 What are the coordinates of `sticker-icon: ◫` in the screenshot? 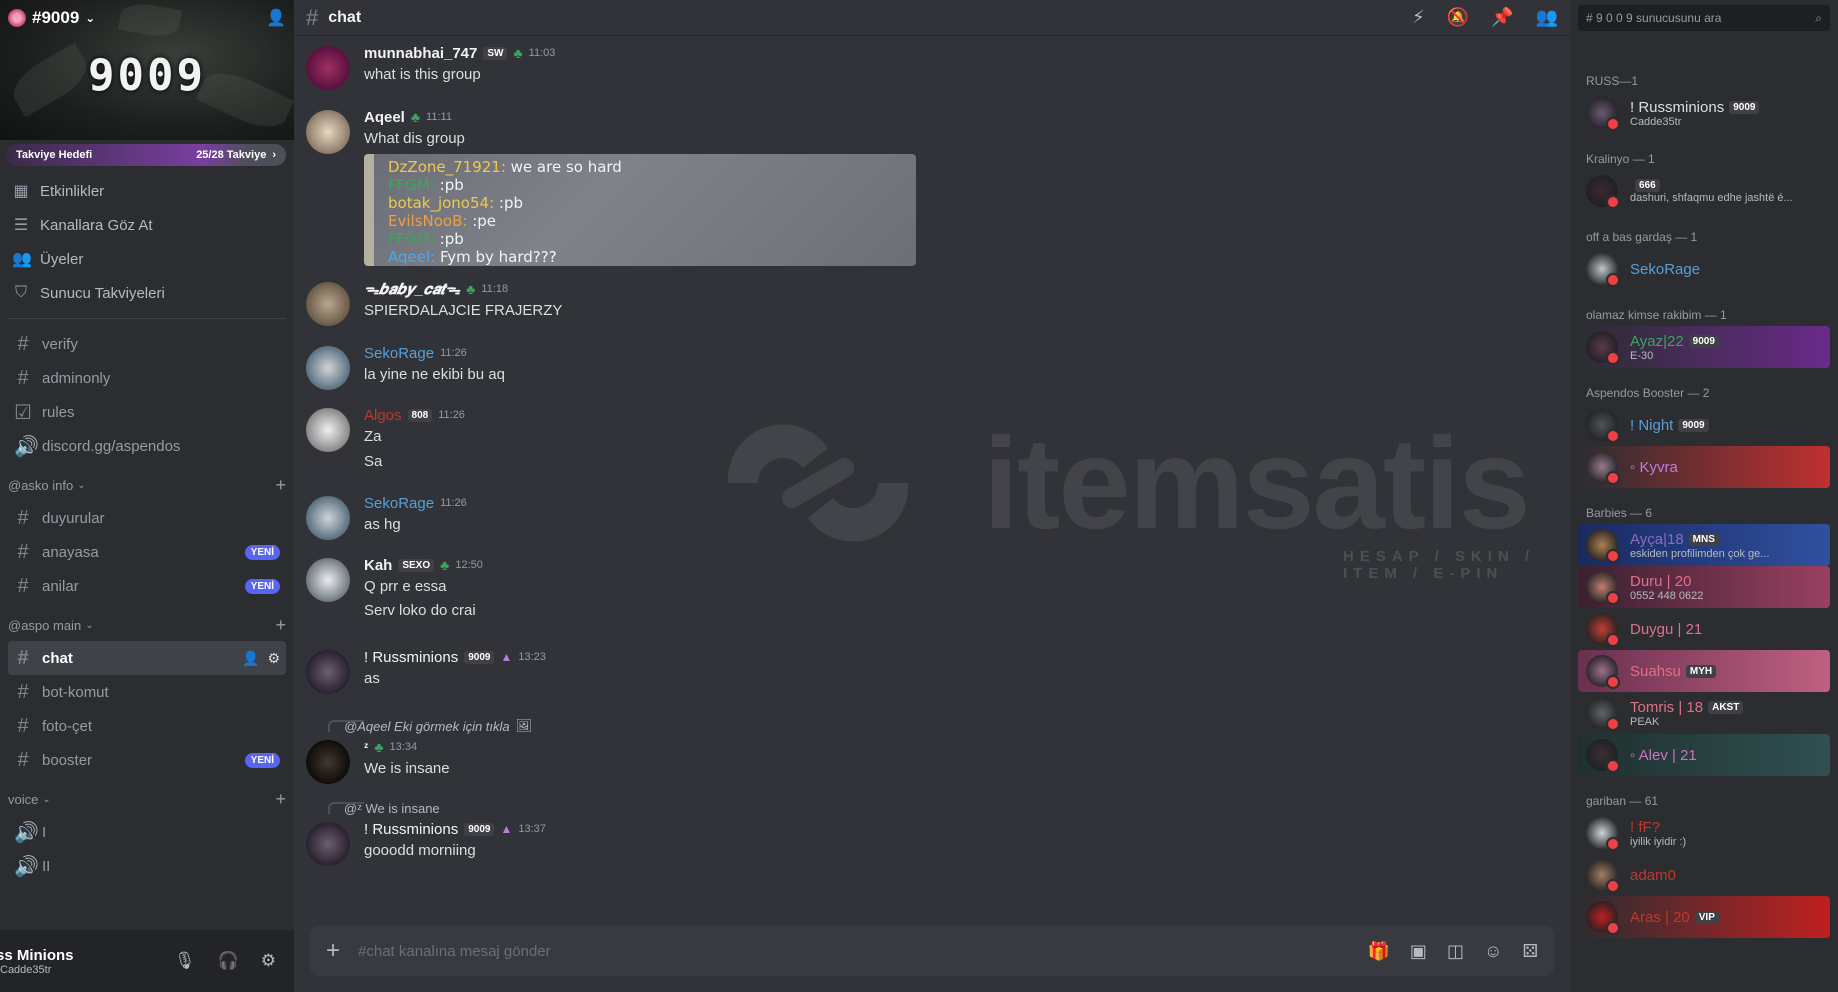 It's located at (1455, 951).